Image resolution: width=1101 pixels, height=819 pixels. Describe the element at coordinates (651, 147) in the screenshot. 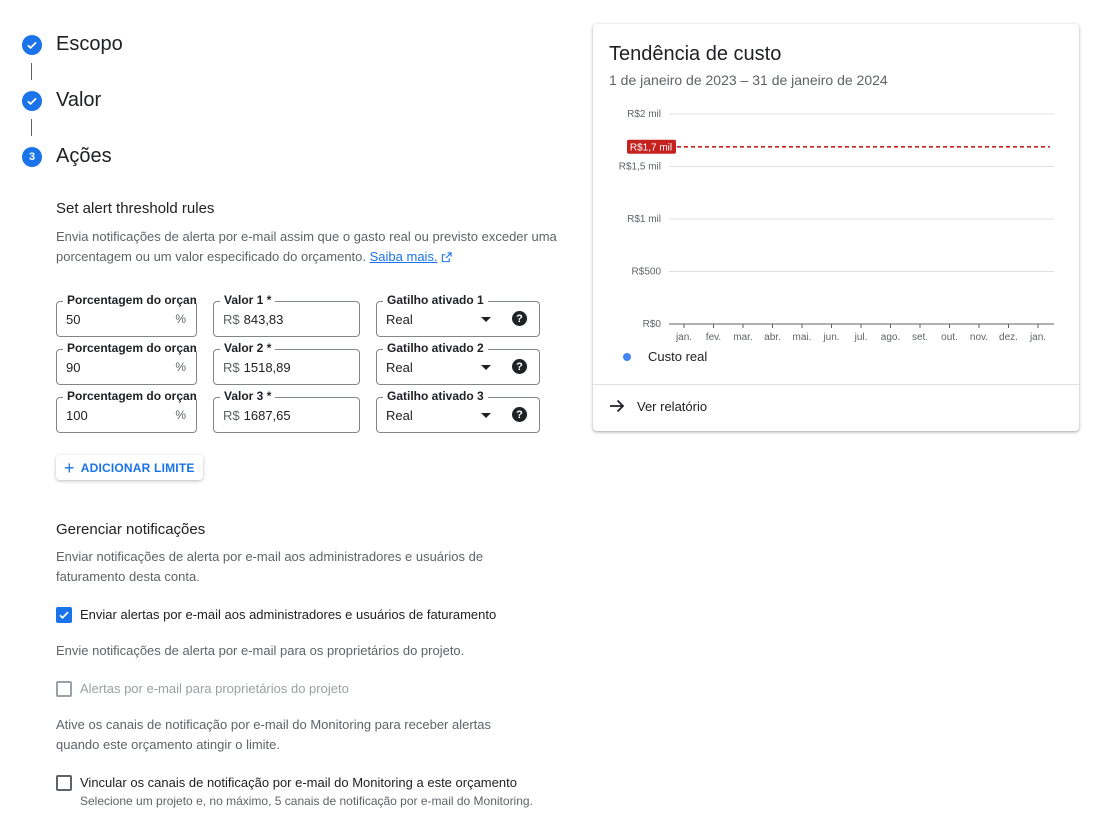

I see `threshold-label: R$1,7 mil` at that location.